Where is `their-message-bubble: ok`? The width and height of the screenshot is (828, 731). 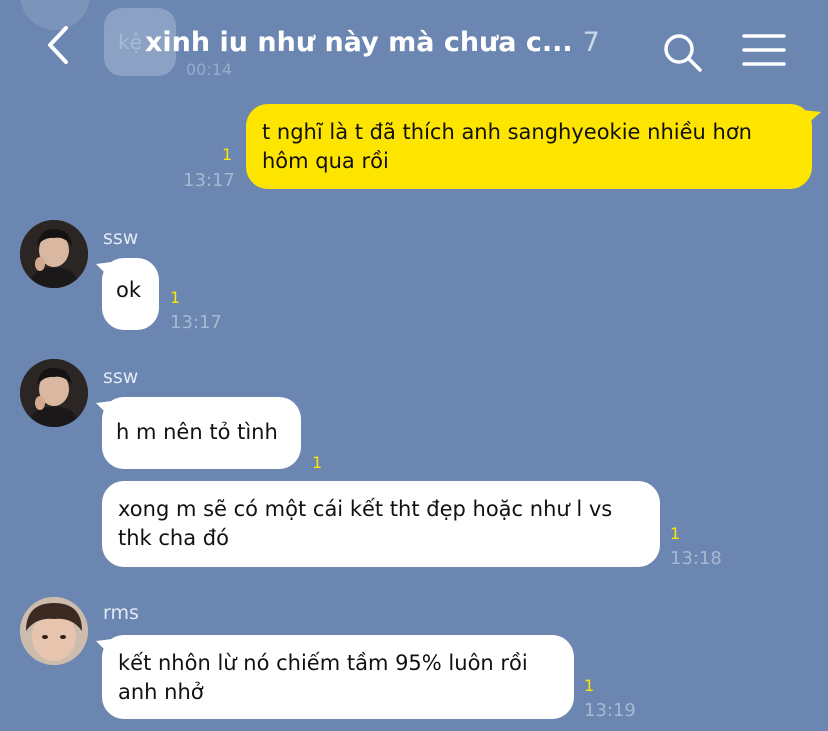
their-message-bubble: ok is located at coordinates (130, 294).